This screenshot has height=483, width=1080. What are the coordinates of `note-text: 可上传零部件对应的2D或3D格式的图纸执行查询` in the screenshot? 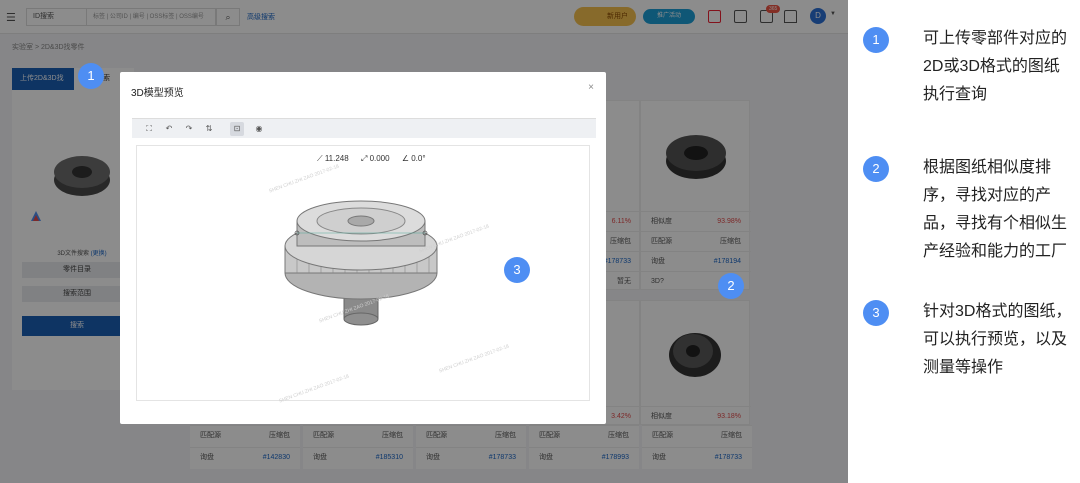 It's located at (995, 66).